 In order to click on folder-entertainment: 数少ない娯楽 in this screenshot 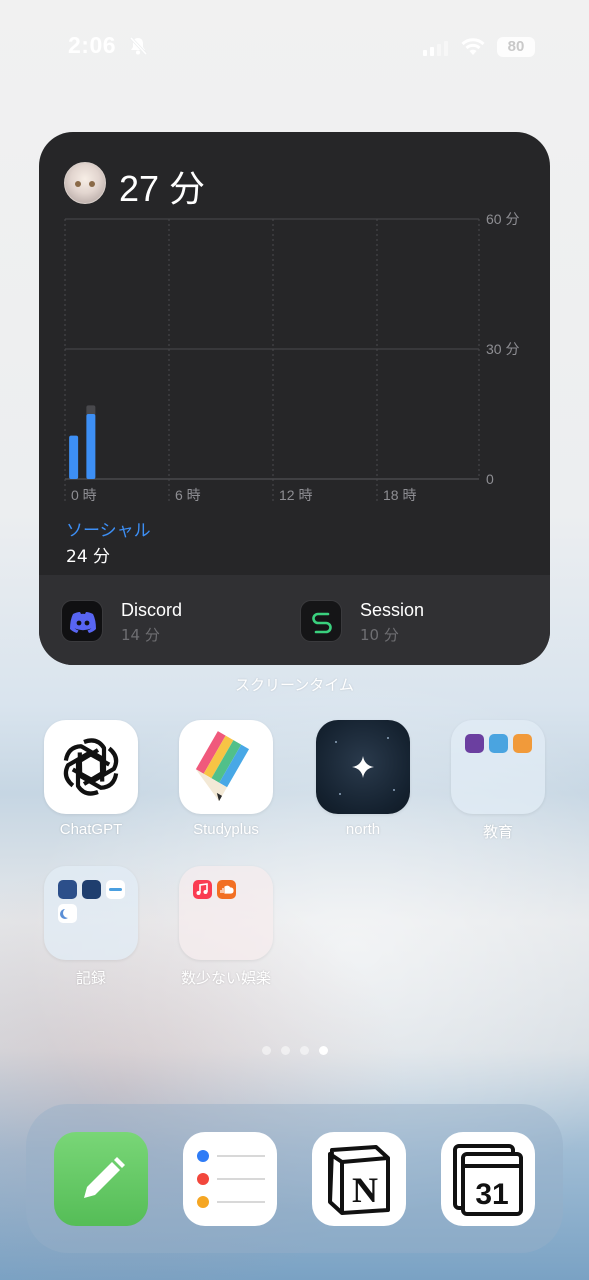, I will do `click(226, 927)`.